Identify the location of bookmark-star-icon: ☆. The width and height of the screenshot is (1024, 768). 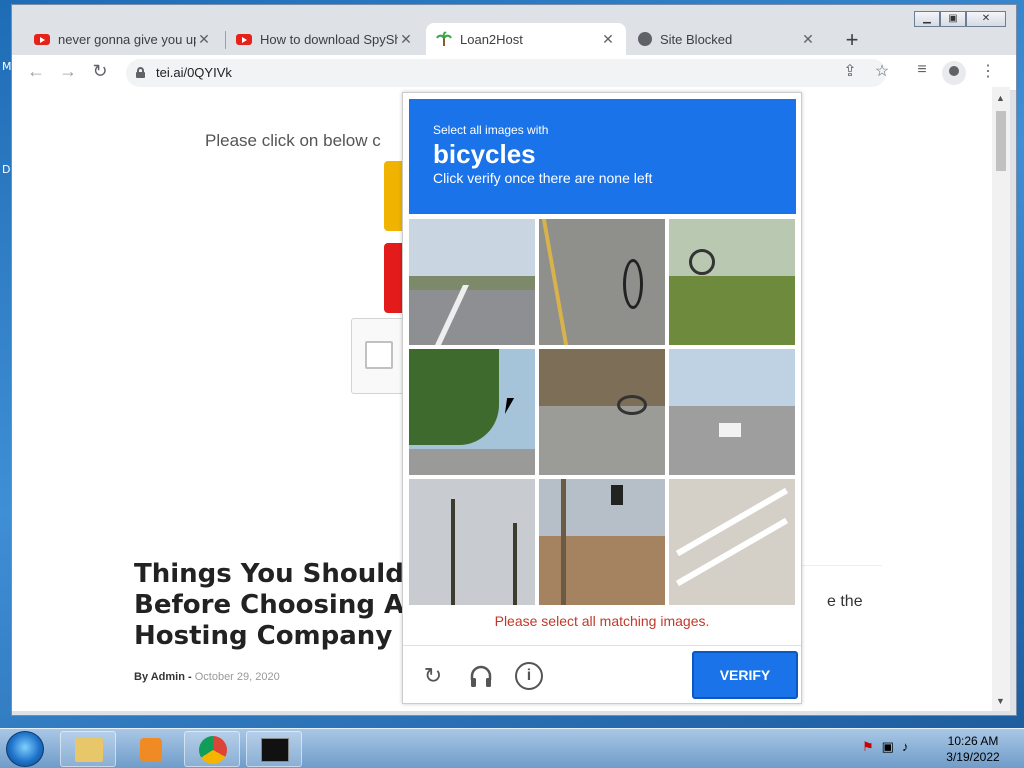
(882, 71).